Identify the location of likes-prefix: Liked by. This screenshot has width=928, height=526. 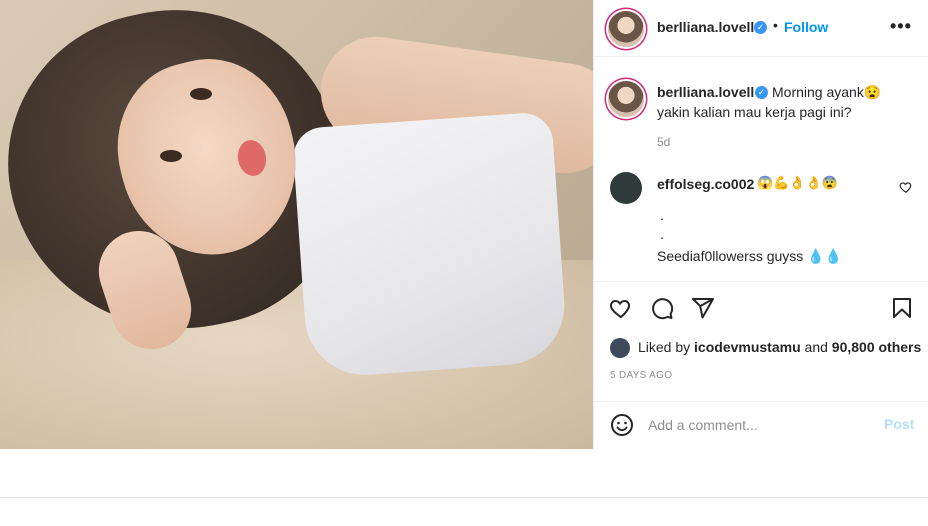
(666, 347).